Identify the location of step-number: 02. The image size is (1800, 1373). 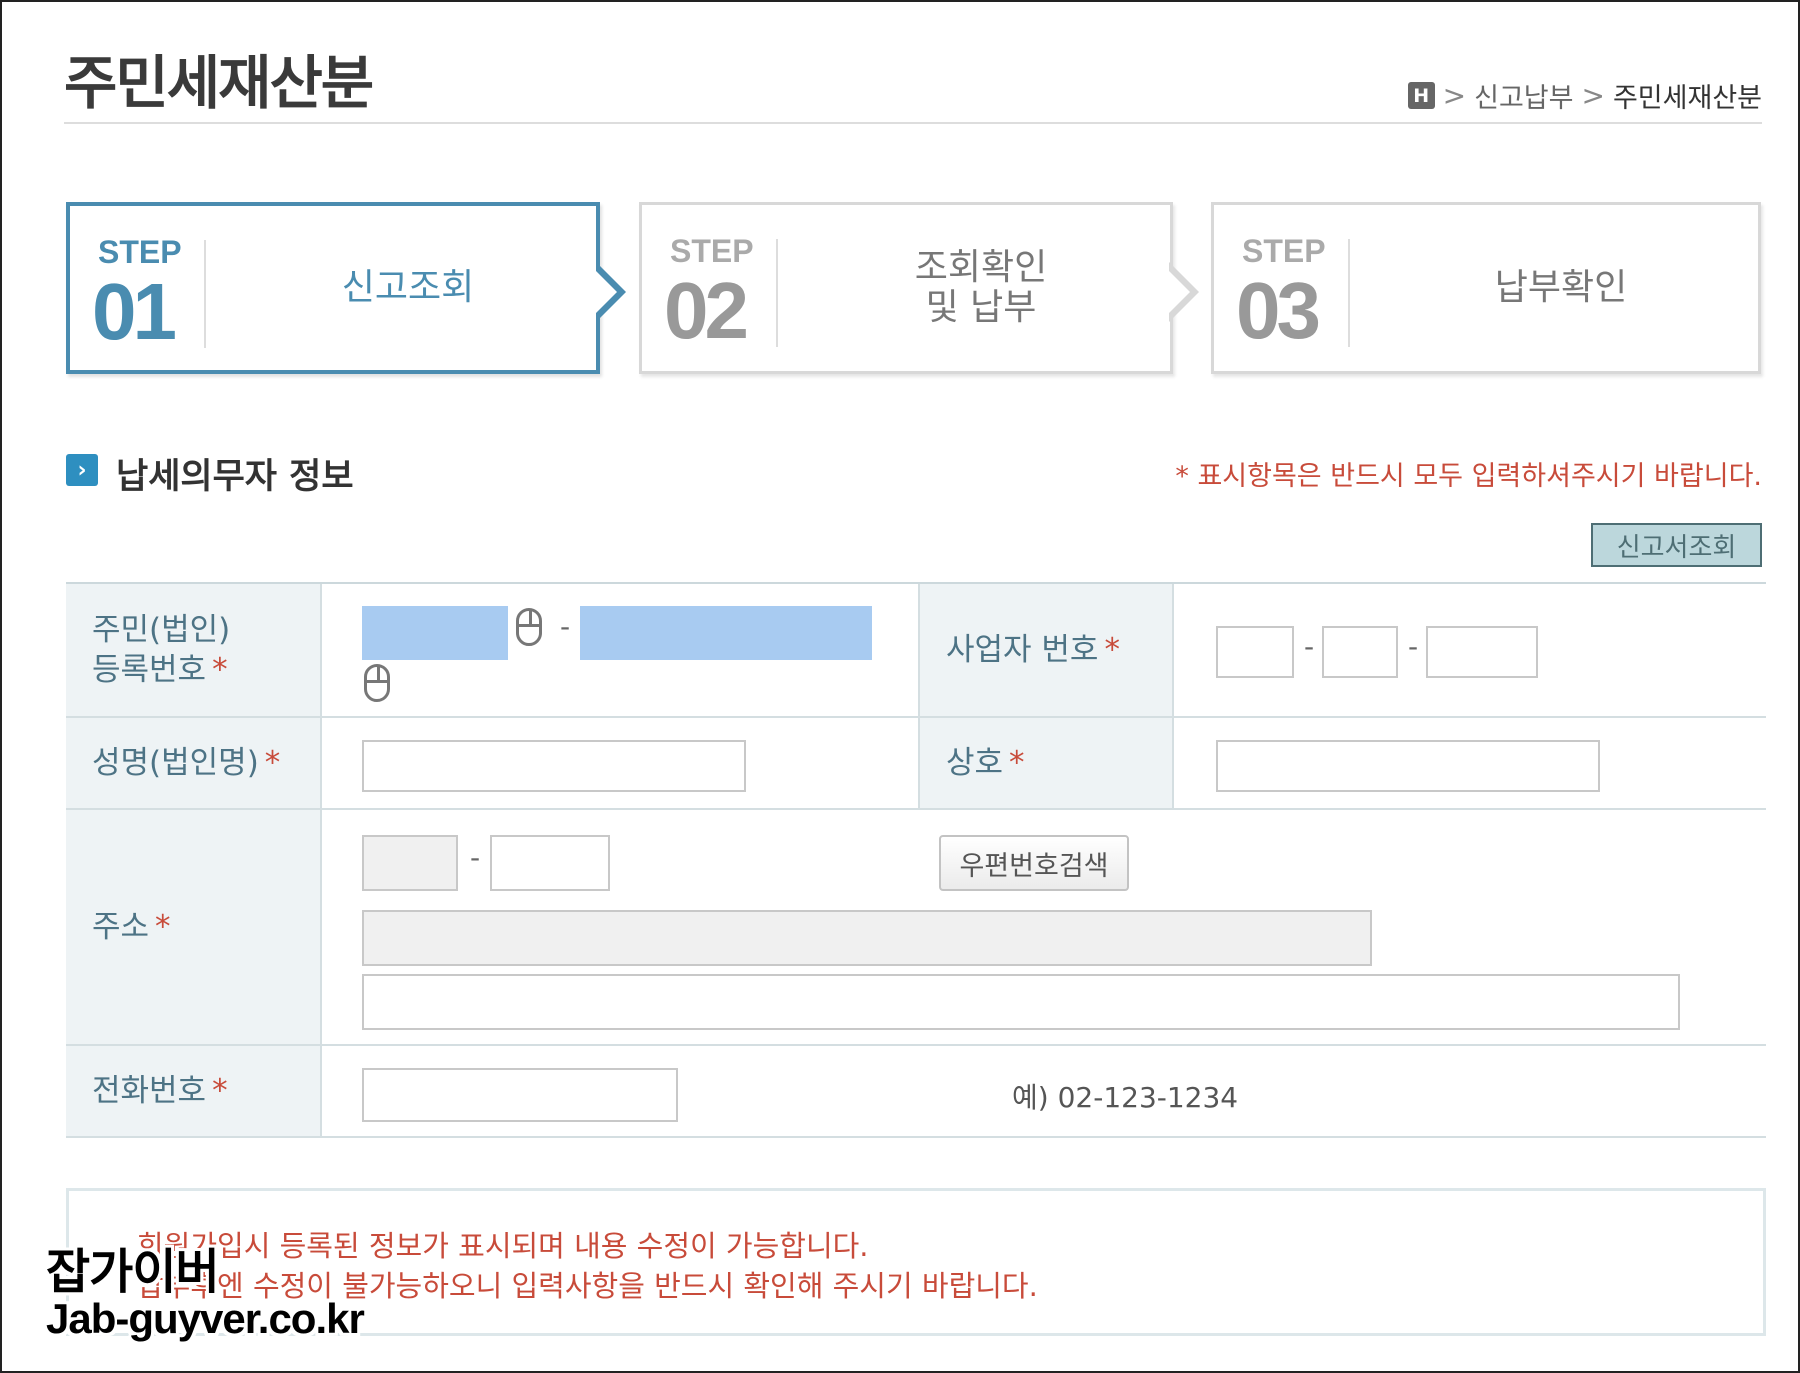
(706, 310).